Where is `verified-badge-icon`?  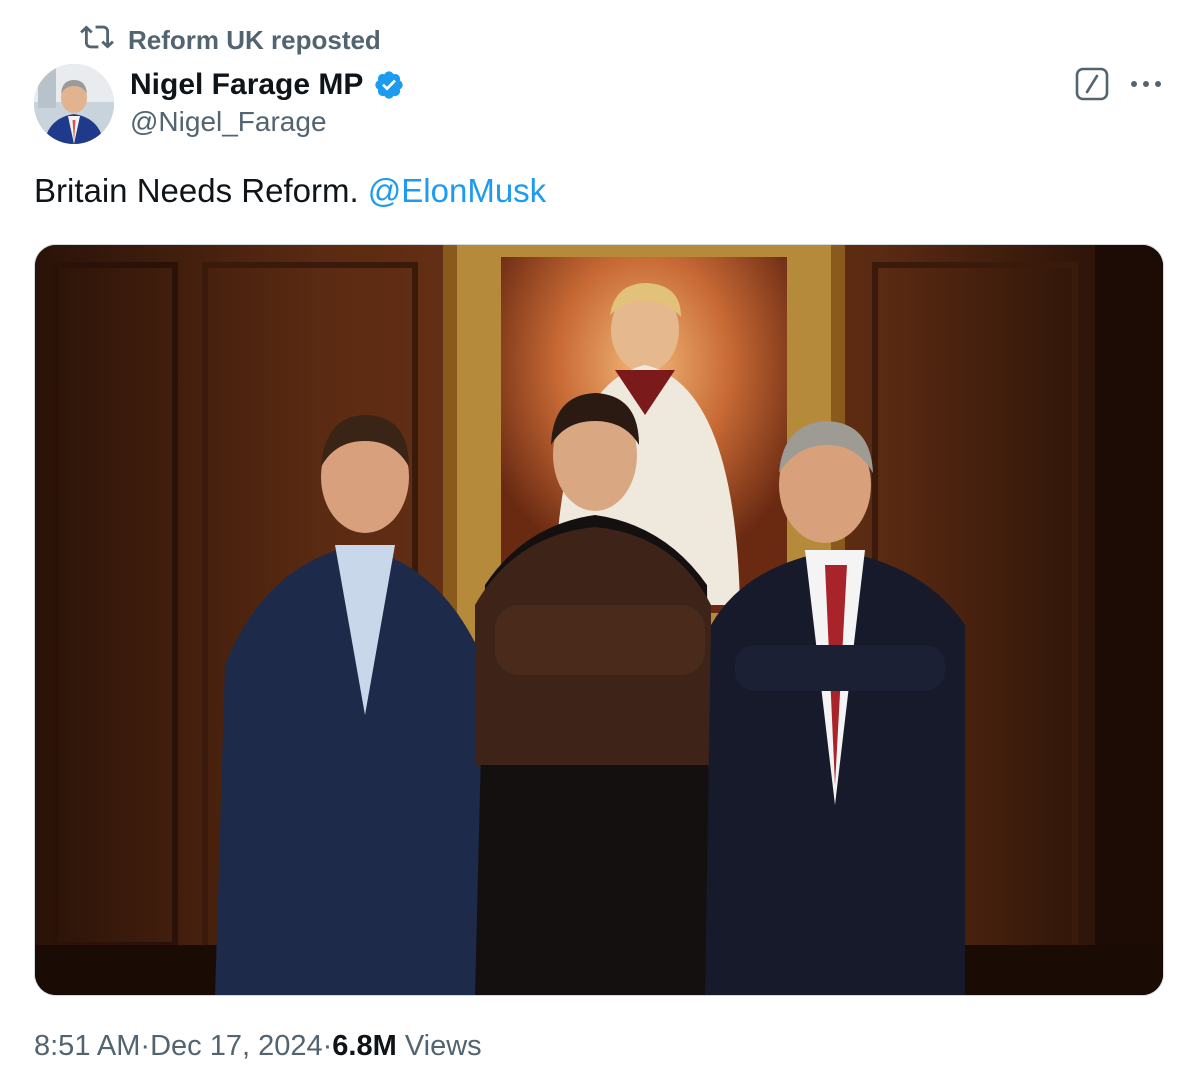
verified-badge-icon is located at coordinates (389, 85).